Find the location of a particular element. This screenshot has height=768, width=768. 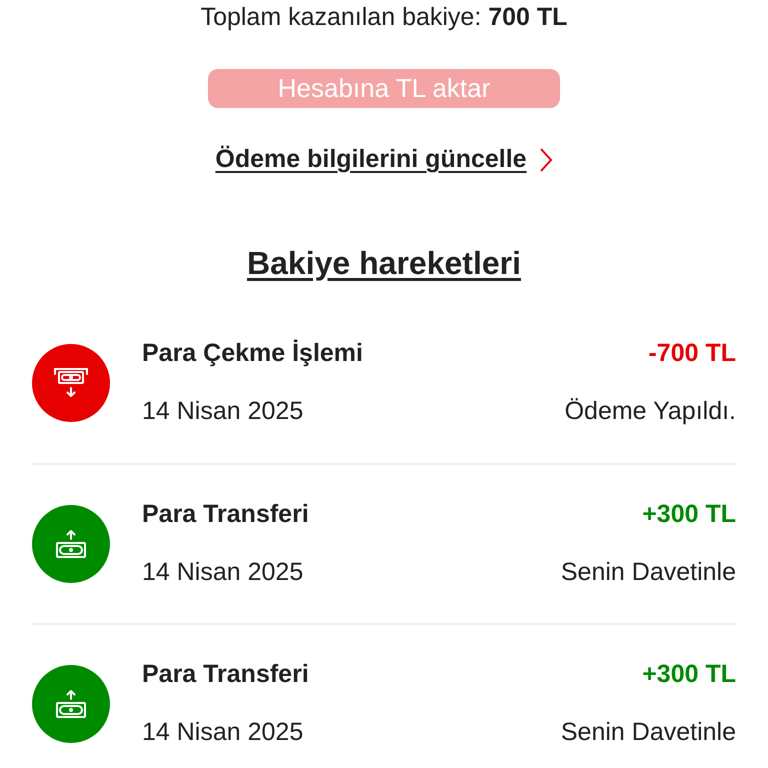

payment-info-link: Ödeme bilgilerini güncelle is located at coordinates (384, 159).